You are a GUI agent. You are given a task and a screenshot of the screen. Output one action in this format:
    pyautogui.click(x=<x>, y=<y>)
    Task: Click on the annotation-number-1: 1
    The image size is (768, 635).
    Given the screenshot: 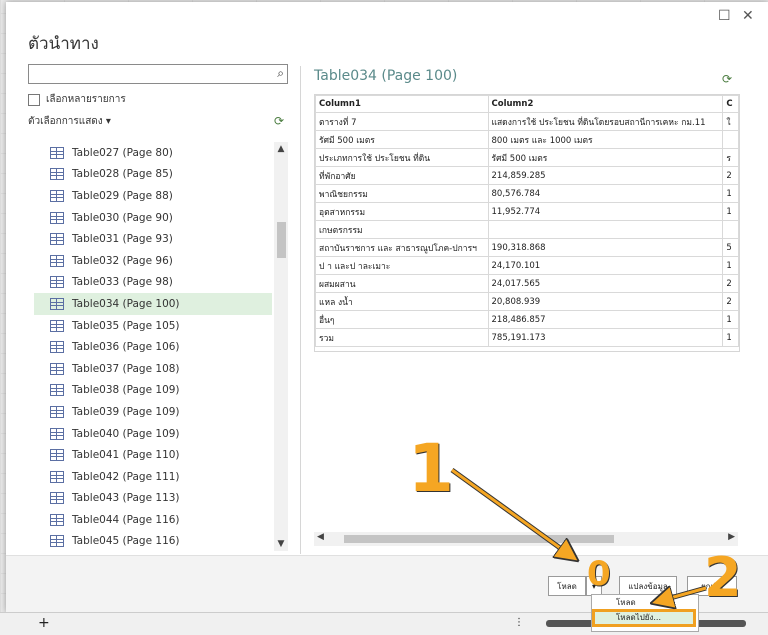 What is the action you would take?
    pyautogui.click(x=431, y=468)
    